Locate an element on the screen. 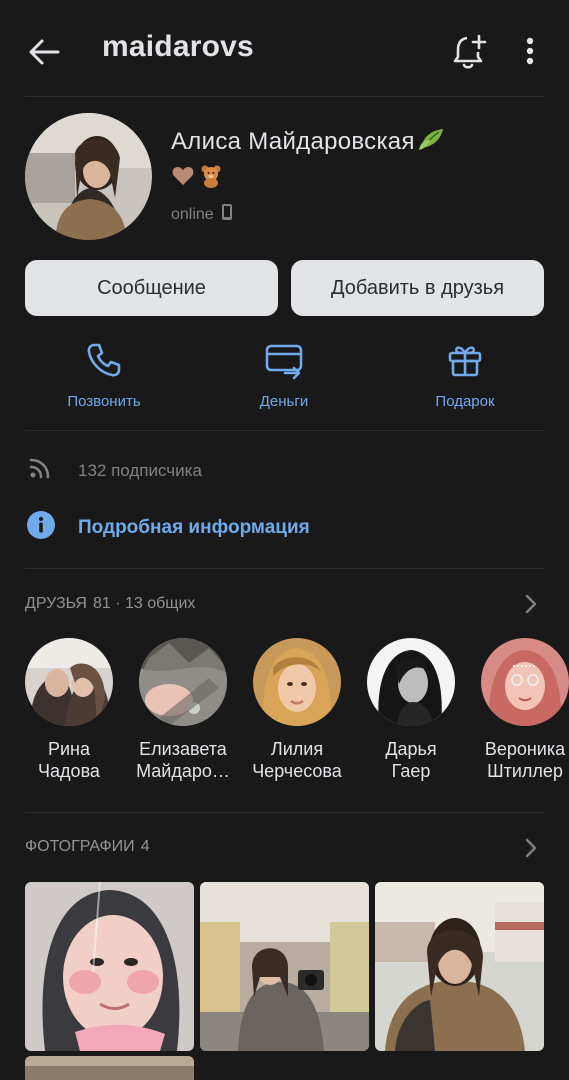 The height and width of the screenshot is (1080, 569). info-icon is located at coordinates (41, 527).